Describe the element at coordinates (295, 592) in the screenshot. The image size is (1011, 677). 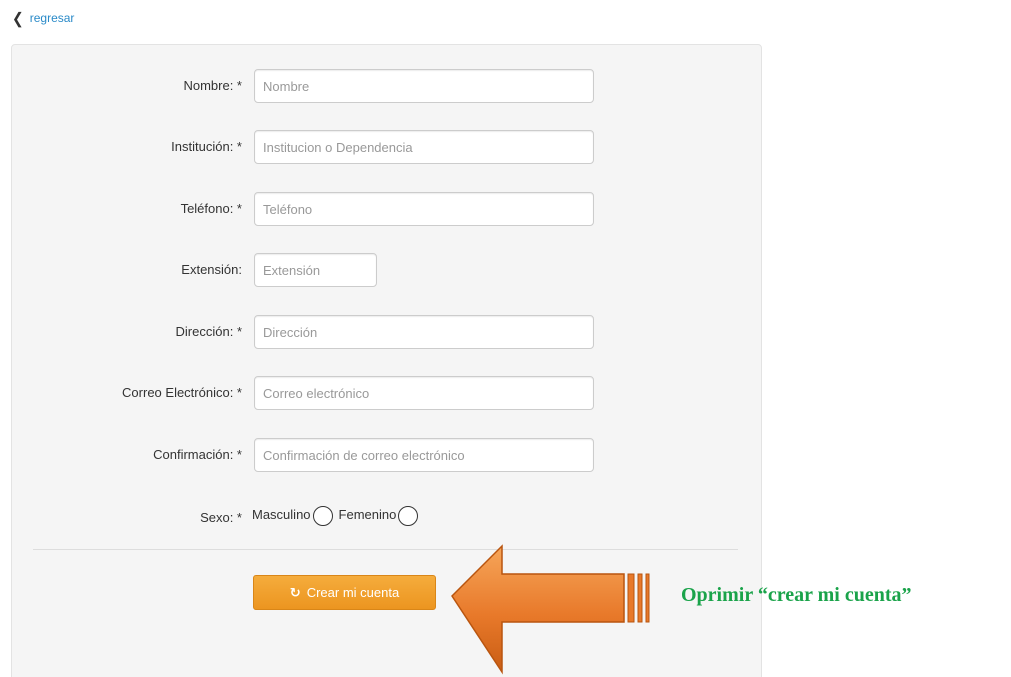
I see `refresh-icon: ↻` at that location.